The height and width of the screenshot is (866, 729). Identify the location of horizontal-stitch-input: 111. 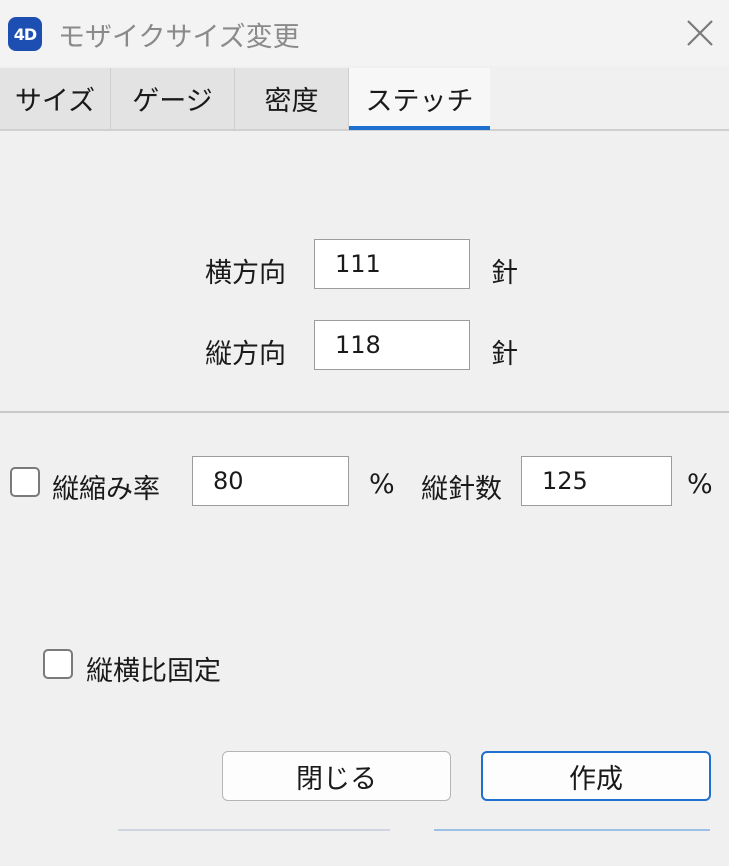
(392, 264).